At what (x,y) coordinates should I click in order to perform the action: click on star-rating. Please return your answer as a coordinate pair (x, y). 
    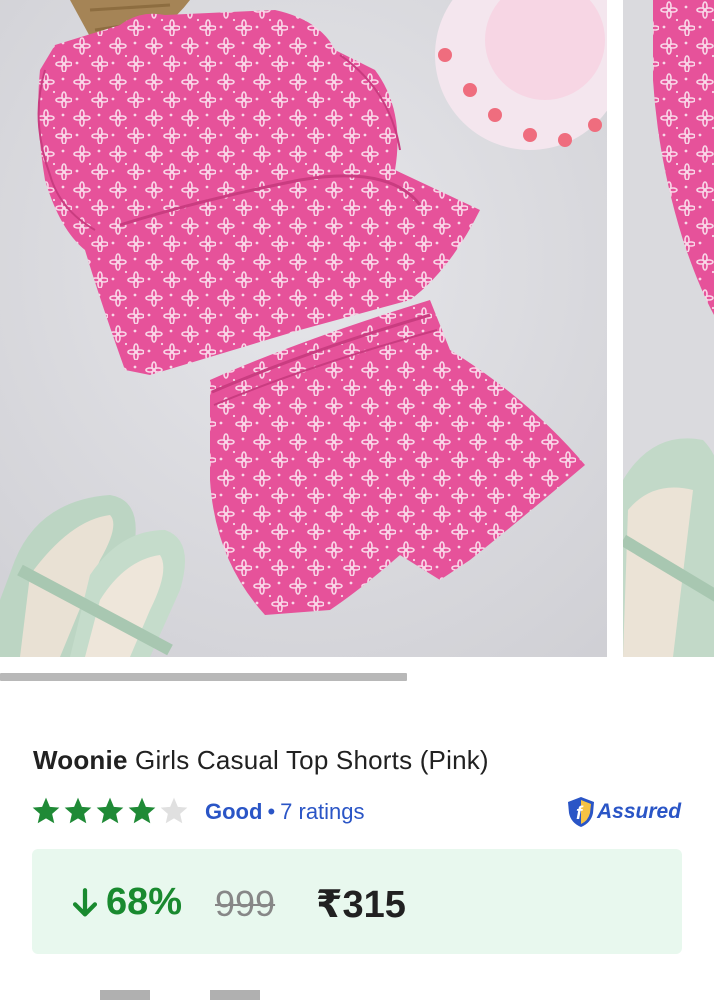
    Looking at the image, I should click on (110, 811).